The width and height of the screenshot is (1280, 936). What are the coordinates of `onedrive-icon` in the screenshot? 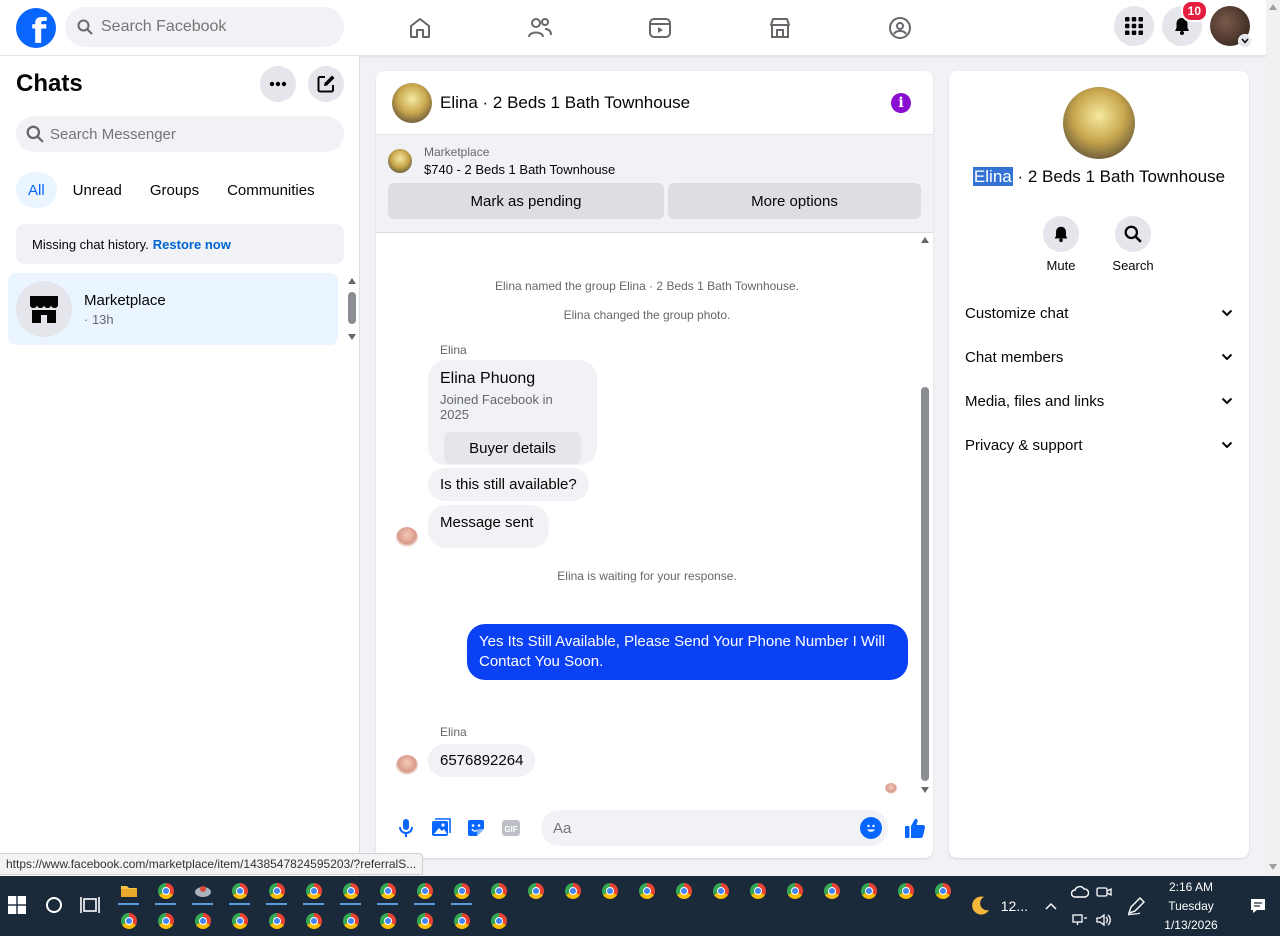 It's located at (1080, 892).